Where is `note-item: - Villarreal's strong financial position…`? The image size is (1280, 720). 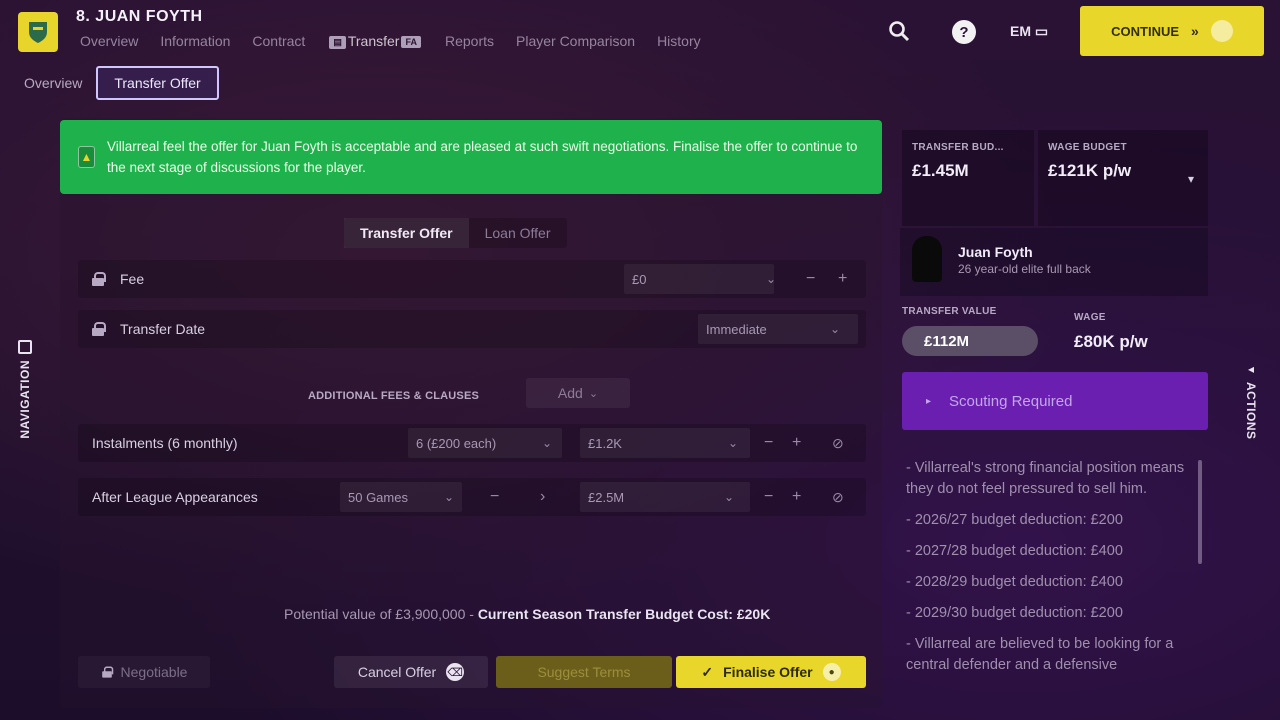
note-item: - Villarreal's strong financial position… is located at coordinates (1045, 478).